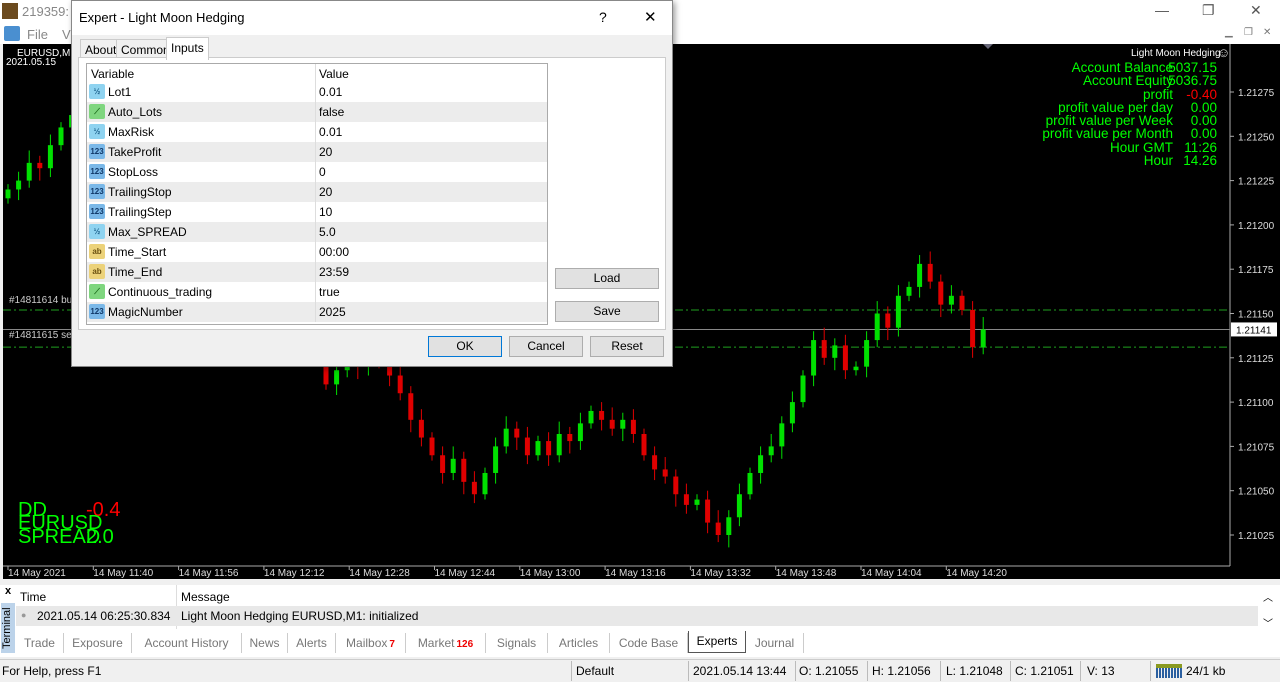 The height and width of the screenshot is (682, 1280). What do you see at coordinates (1044, 671) in the screenshot?
I see `status-close: C: 1.21051` at bounding box center [1044, 671].